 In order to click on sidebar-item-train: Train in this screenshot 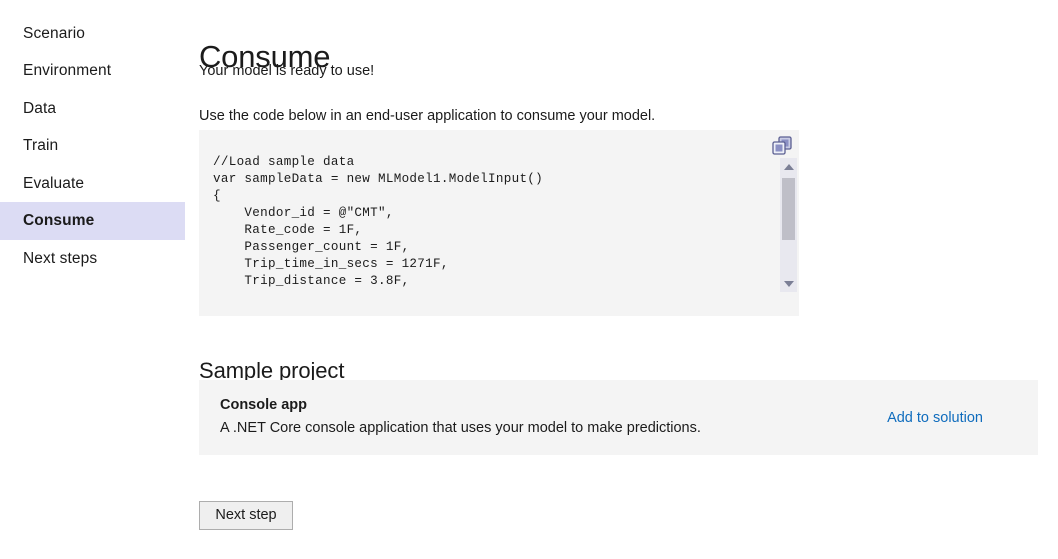, I will do `click(92, 146)`.